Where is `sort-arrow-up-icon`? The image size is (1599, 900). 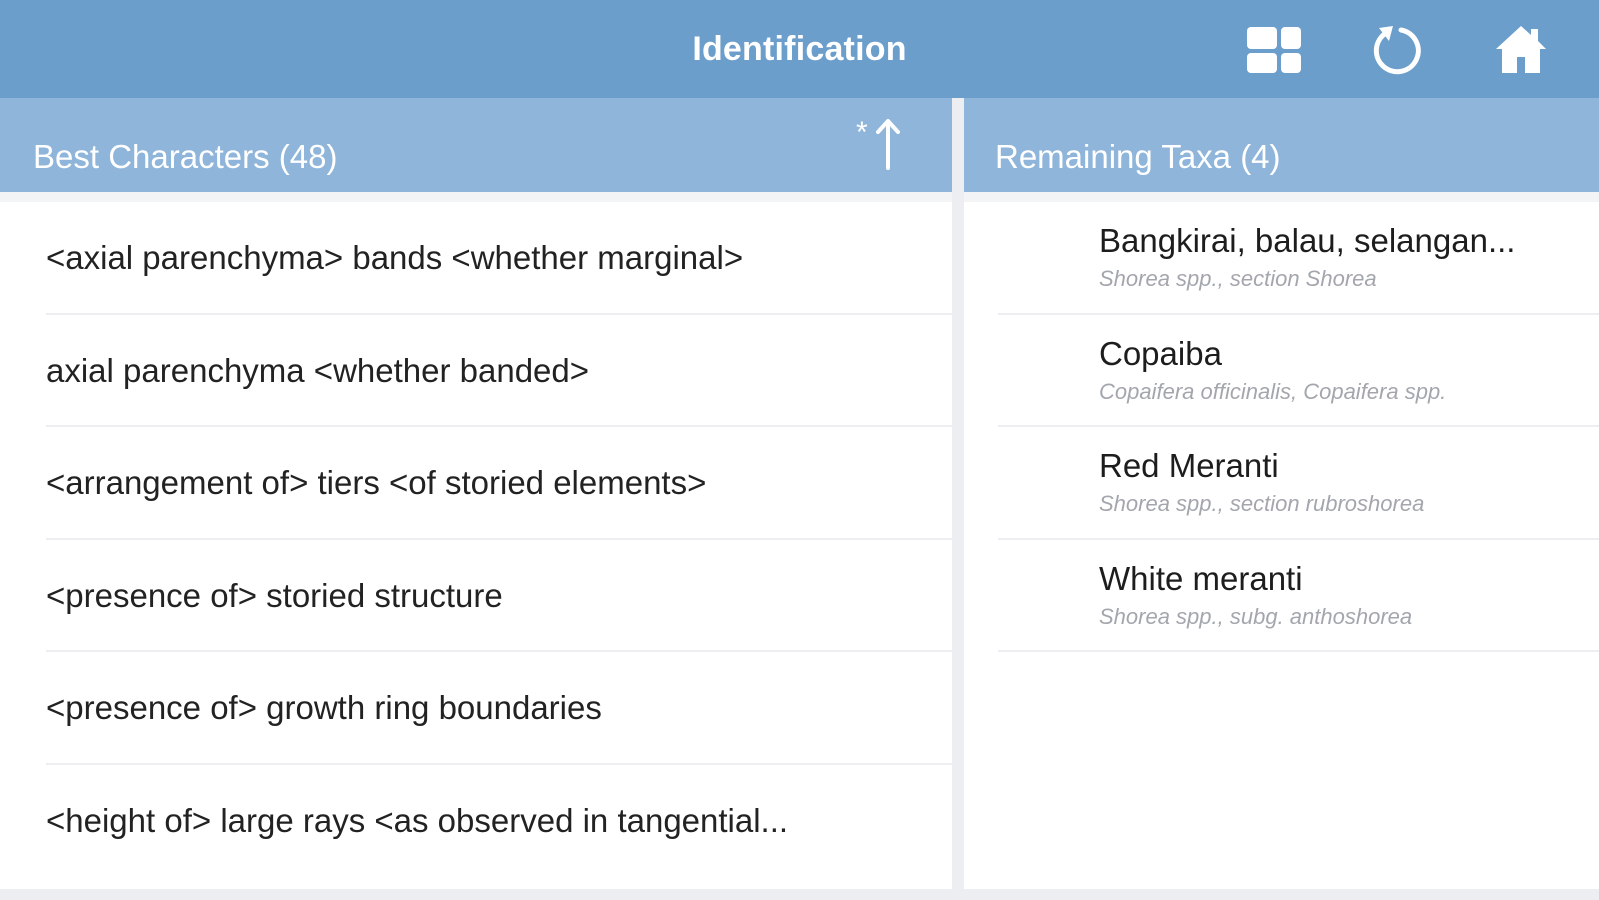 sort-arrow-up-icon is located at coordinates (888, 144).